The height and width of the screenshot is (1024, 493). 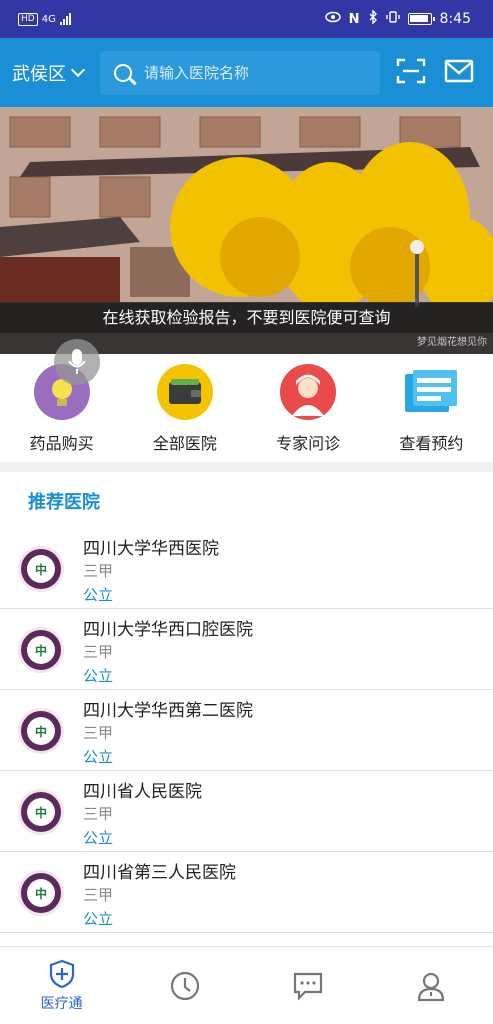 I want to click on search-bar, so click(x=240, y=72).